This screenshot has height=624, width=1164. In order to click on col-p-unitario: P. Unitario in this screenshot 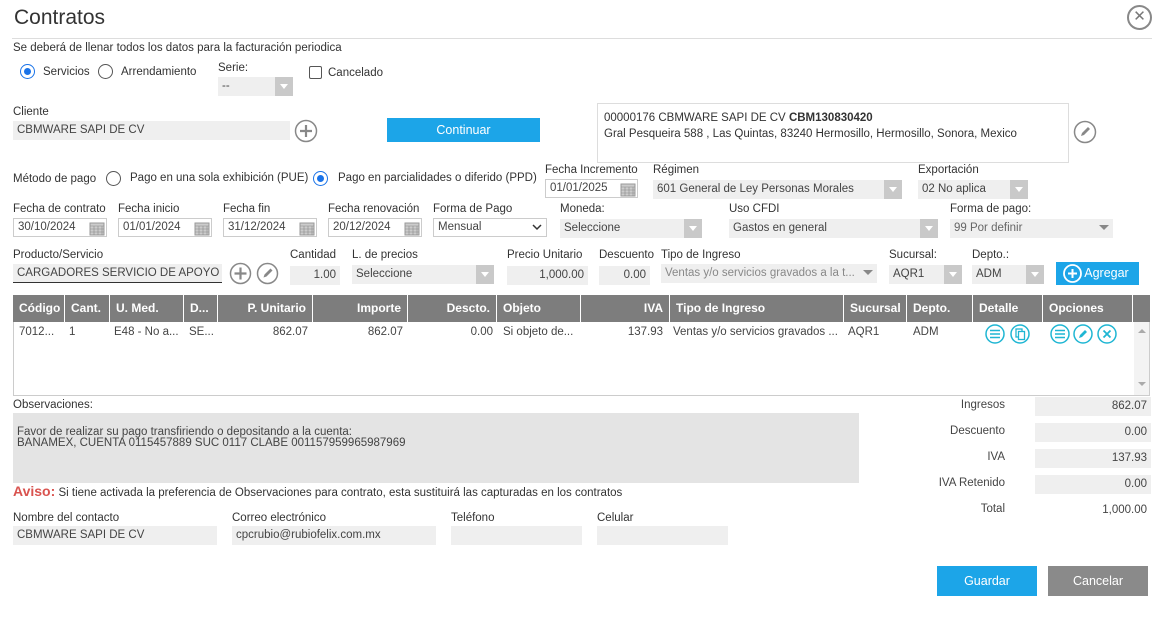, I will do `click(265, 308)`.